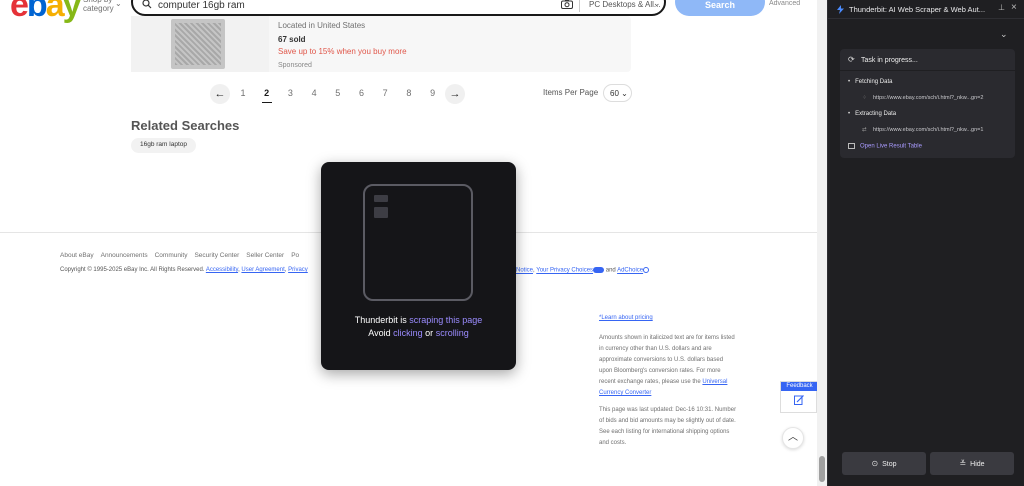  Describe the element at coordinates (1004, 34) in the screenshot. I see `collapse-icon: ⌄` at that location.